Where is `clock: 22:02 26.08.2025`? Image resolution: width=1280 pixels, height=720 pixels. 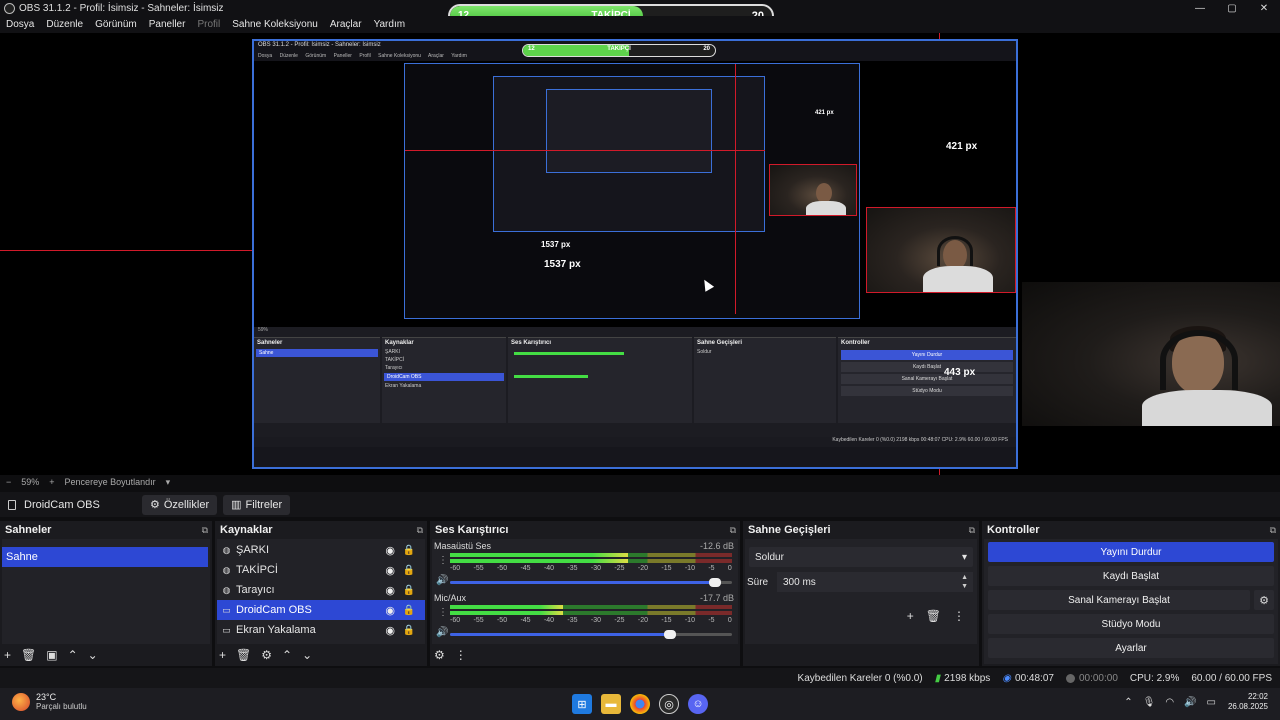
clock: 22:02 26.08.2025 is located at coordinates (1248, 702).